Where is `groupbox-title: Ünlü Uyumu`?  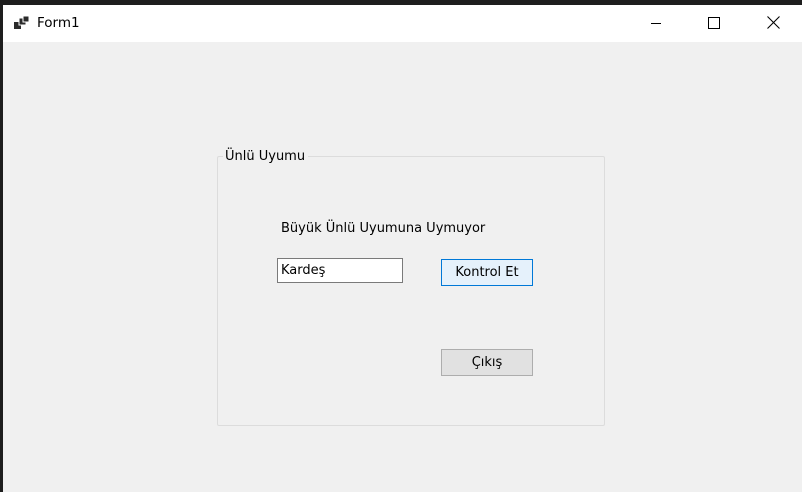 groupbox-title: Ünlü Uyumu is located at coordinates (266, 157).